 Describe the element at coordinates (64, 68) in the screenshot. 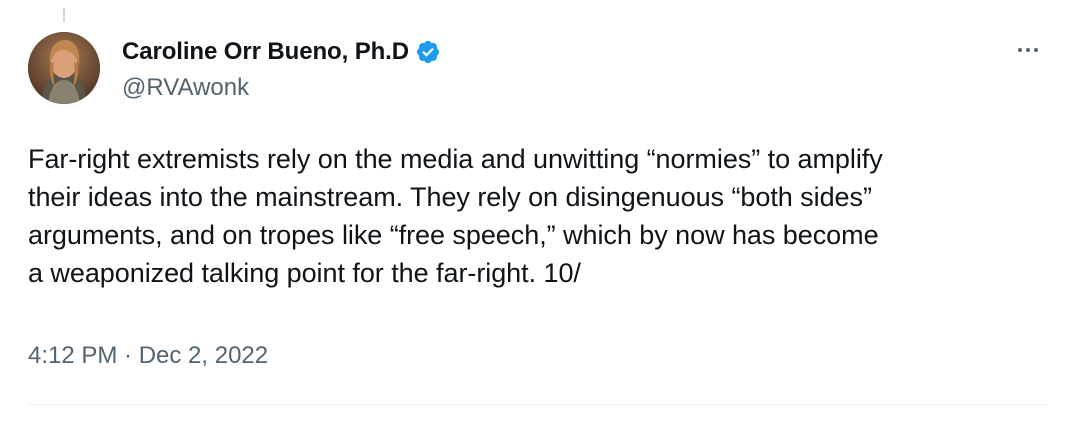

I see `avatar` at that location.